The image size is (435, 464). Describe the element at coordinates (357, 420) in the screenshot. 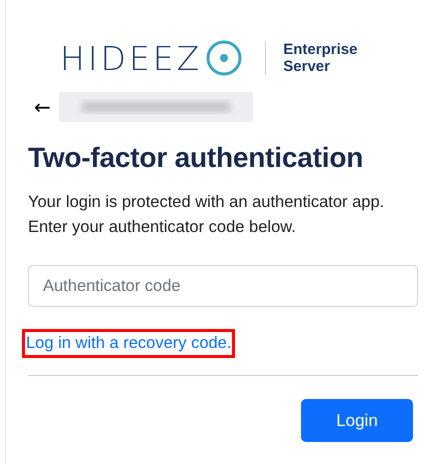

I see `login-button: Login` at that location.